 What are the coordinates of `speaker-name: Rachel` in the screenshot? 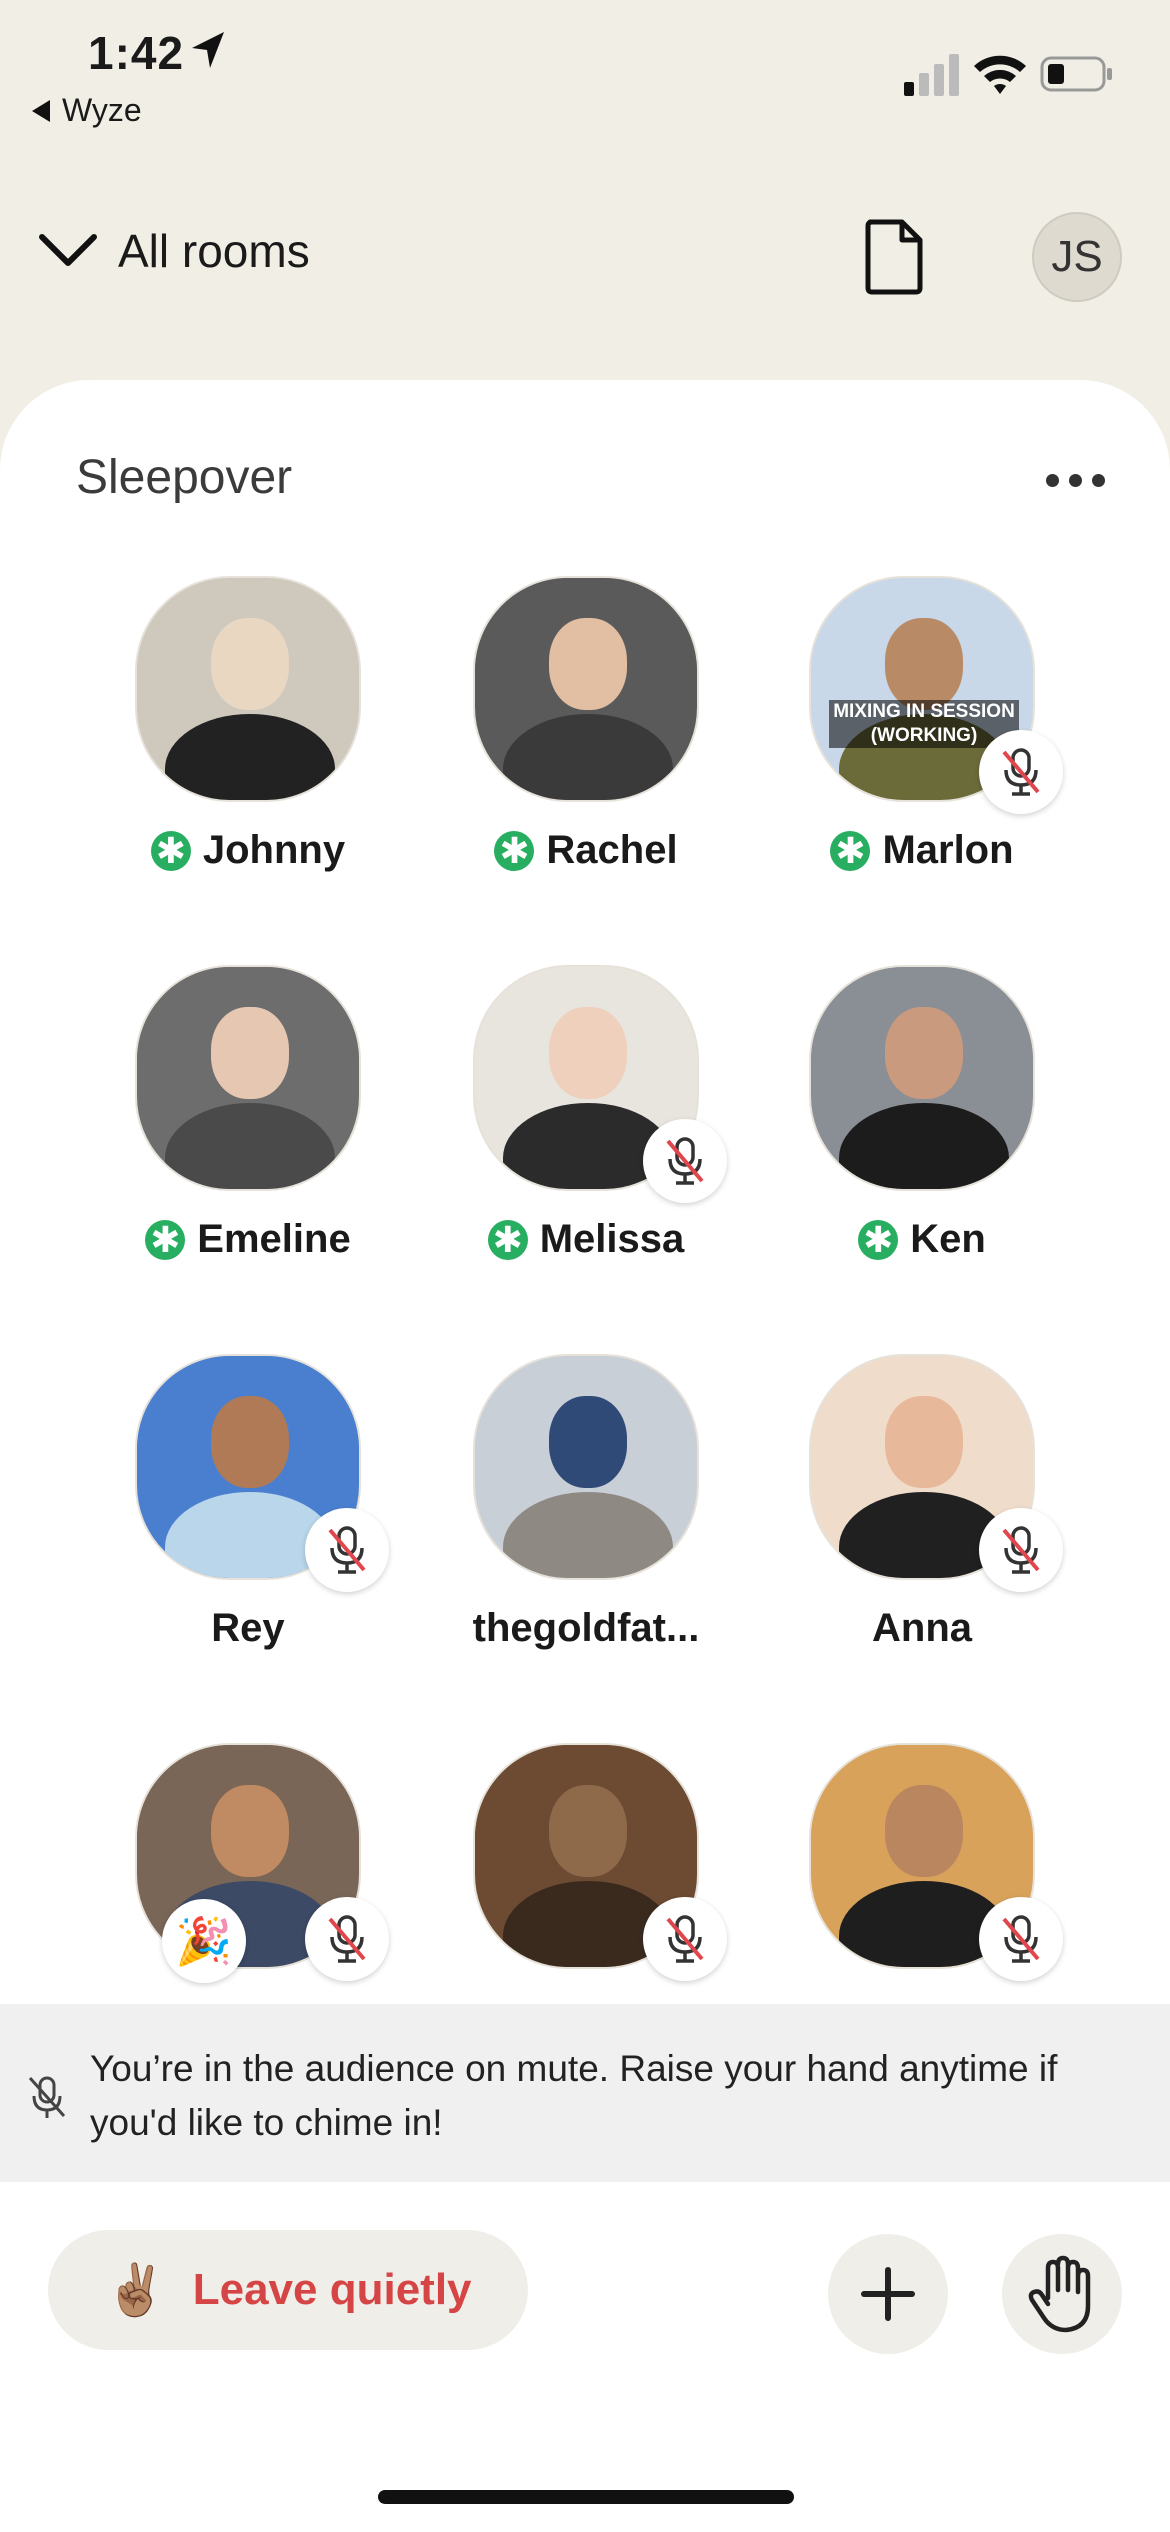 It's located at (612, 850).